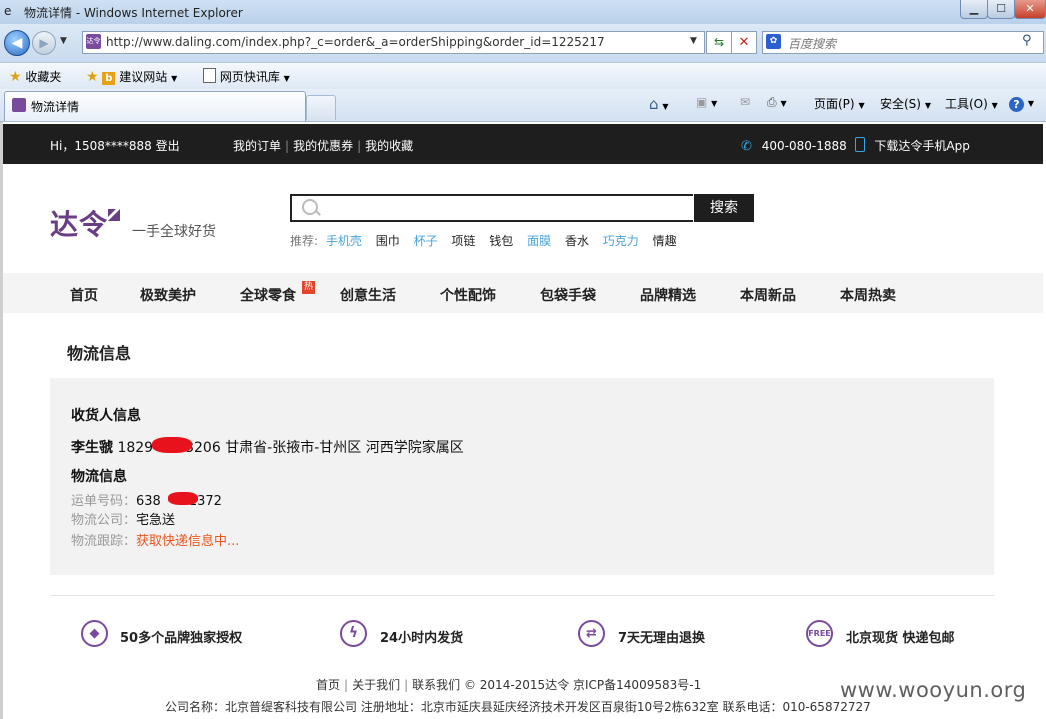 This screenshot has width=1046, height=719. I want to click on nav-item-brands: 品牌精选, so click(668, 295).